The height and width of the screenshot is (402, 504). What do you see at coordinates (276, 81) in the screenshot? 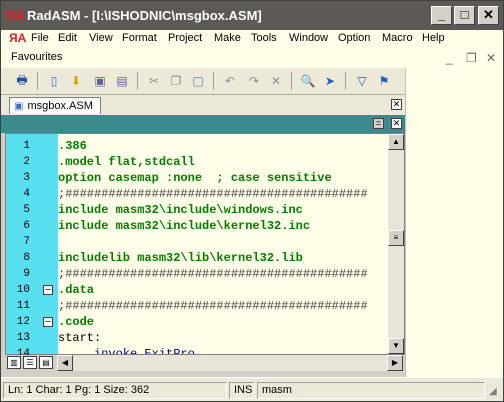
I see `delete-icon: ✕` at bounding box center [276, 81].